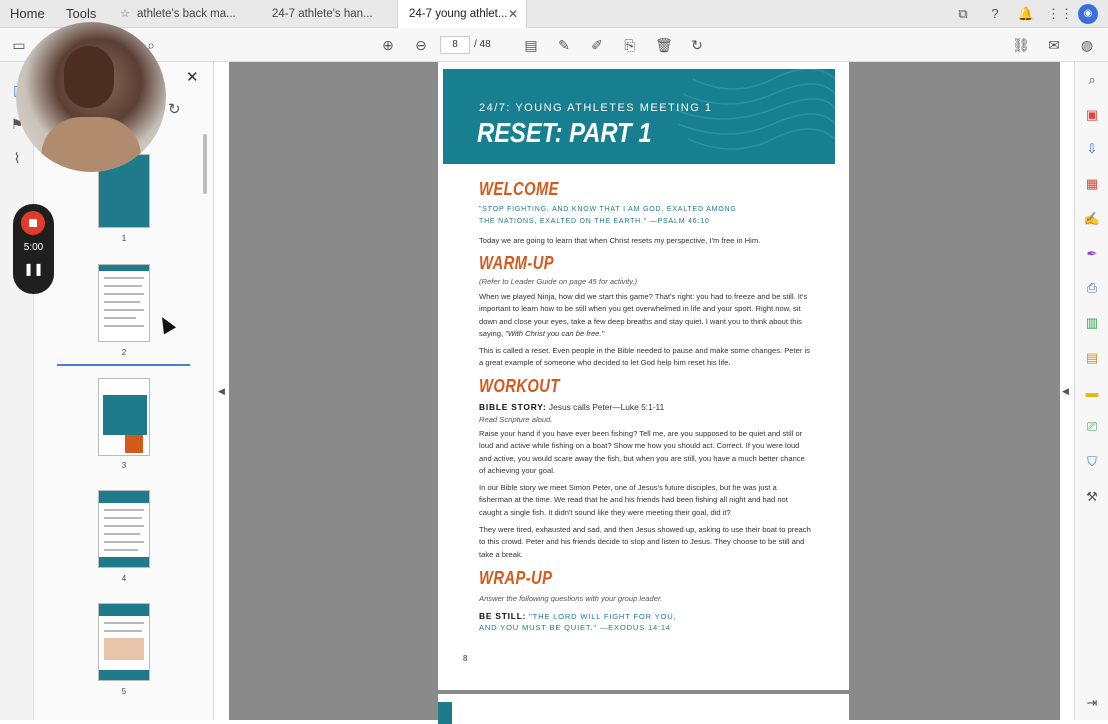 This screenshot has height=724, width=1108. I want to click on comment-tool-icon: ▬, so click(1092, 393).